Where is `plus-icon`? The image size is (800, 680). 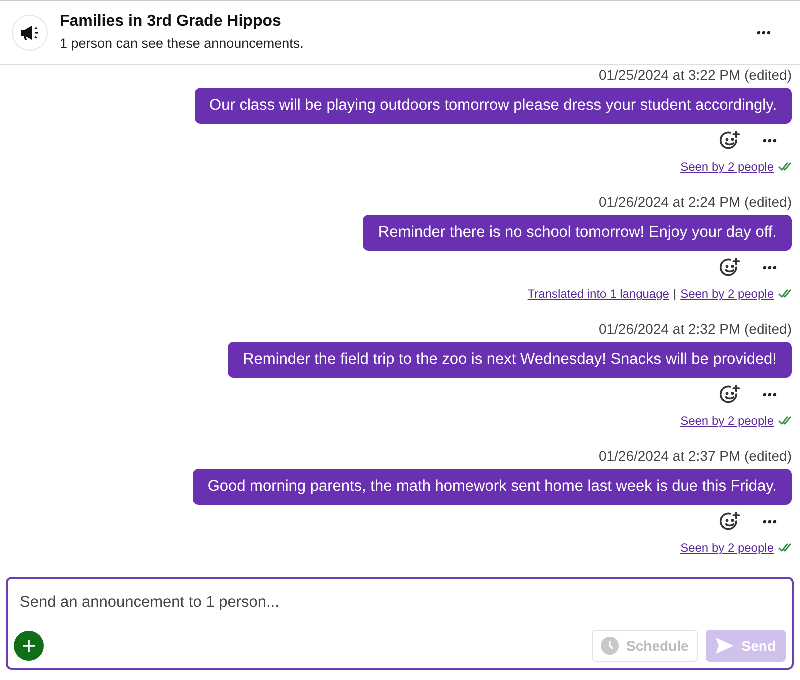
plus-icon is located at coordinates (29, 646).